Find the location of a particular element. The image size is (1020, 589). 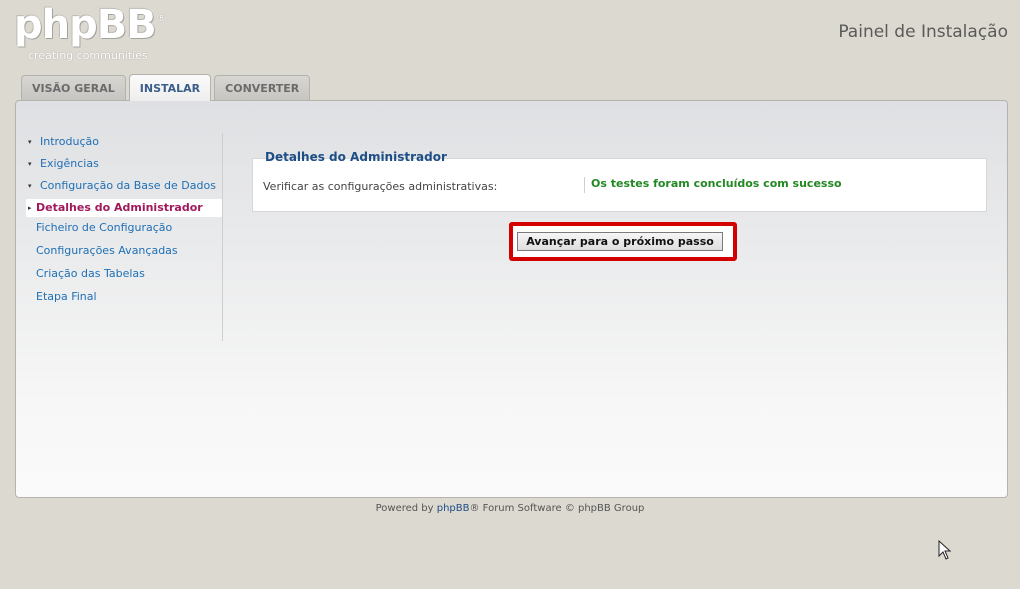

menu-item-base-de-dados: ▾ Configuração da Base de Dados is located at coordinates (124, 186).